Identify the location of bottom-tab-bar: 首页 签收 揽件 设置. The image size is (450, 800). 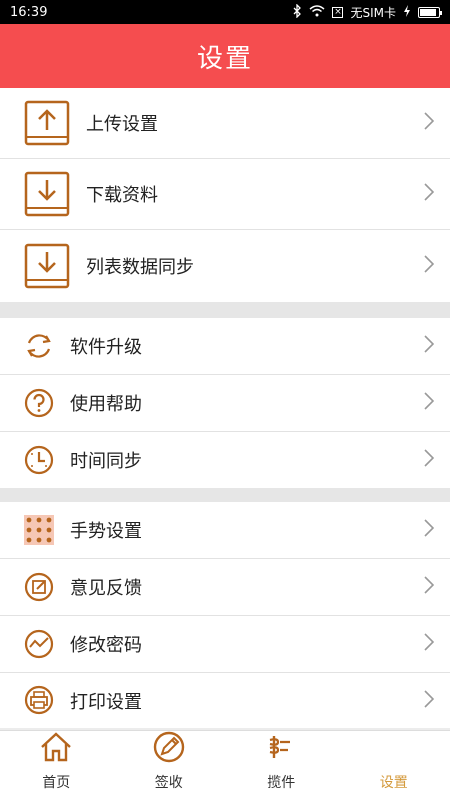
(225, 765).